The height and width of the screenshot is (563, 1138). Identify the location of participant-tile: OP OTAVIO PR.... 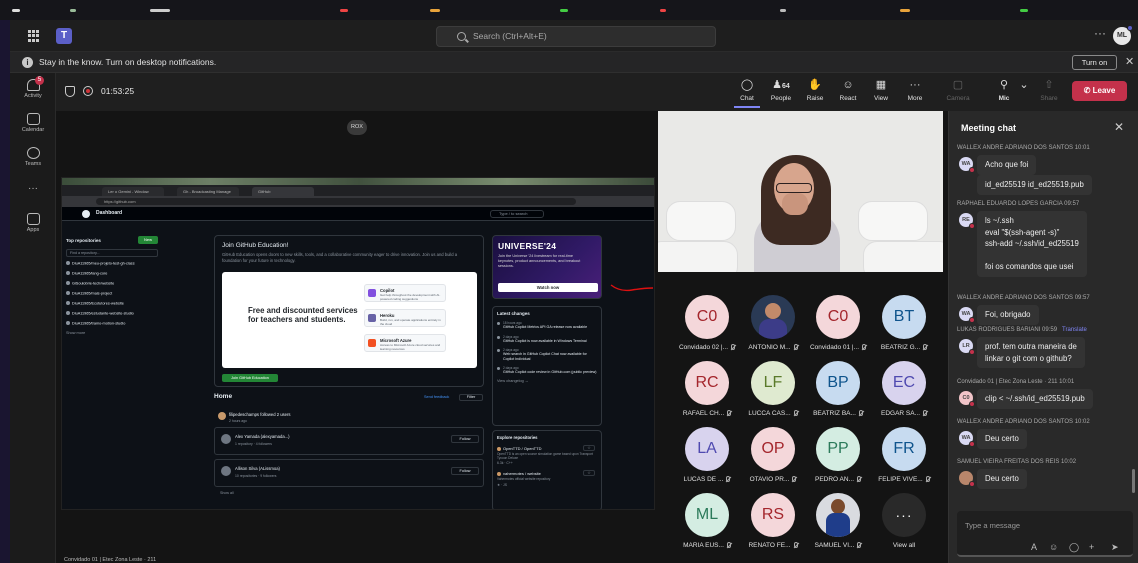
(773, 455).